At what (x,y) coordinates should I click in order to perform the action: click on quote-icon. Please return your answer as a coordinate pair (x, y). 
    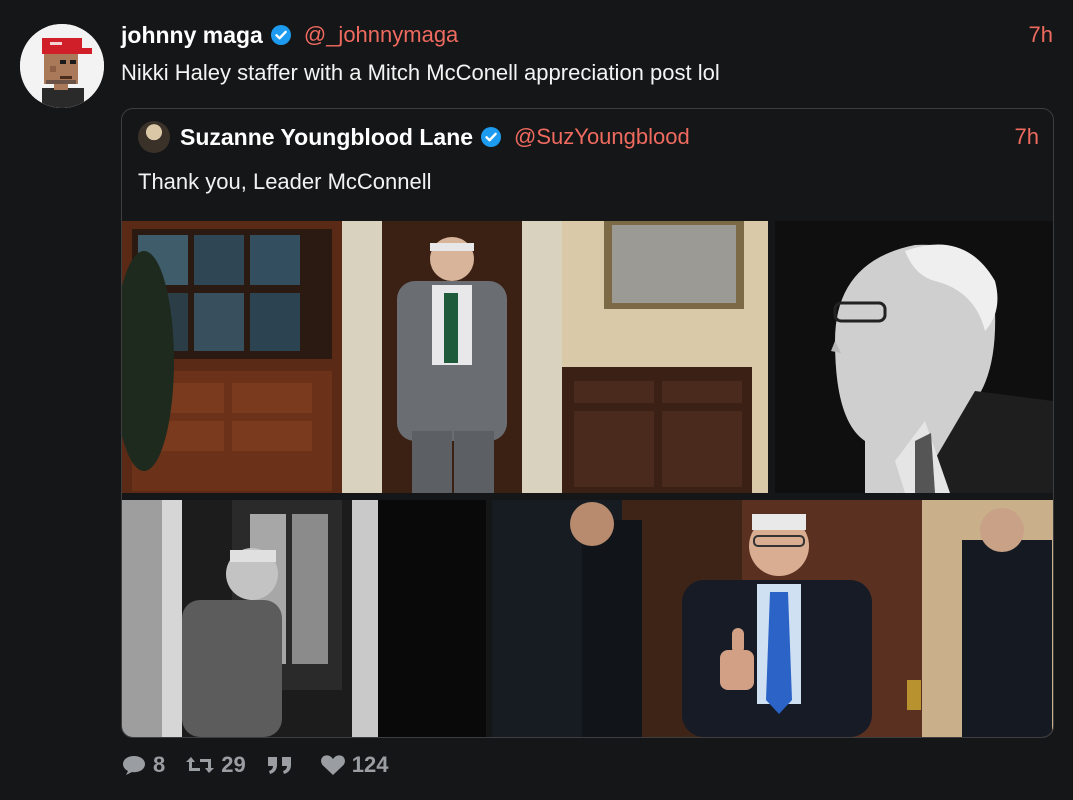
    Looking at the image, I should click on (279, 765).